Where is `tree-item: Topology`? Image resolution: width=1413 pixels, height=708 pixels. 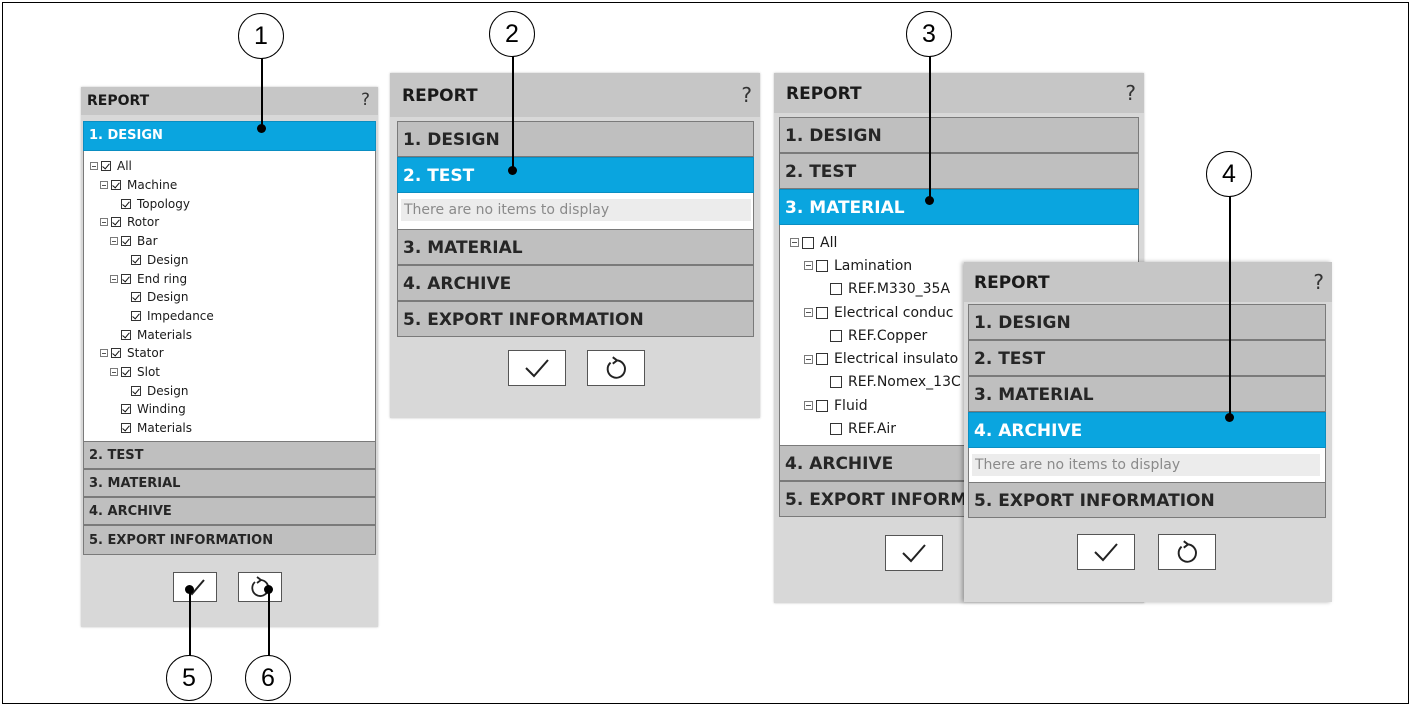
tree-item: Topology is located at coordinates (150, 203).